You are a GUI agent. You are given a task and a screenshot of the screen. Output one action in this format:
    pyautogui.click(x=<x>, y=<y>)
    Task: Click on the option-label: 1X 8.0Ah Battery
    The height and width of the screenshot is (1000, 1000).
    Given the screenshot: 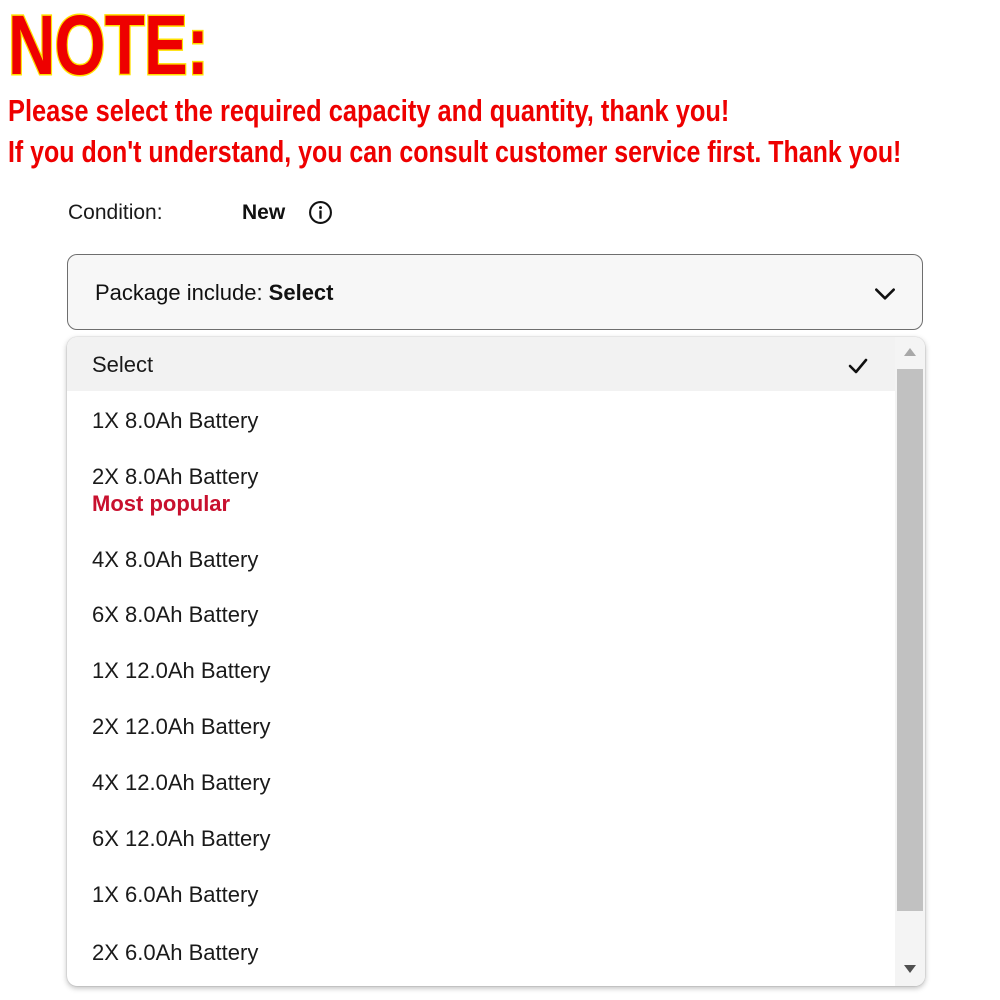 What is the action you would take?
    pyautogui.click(x=175, y=420)
    